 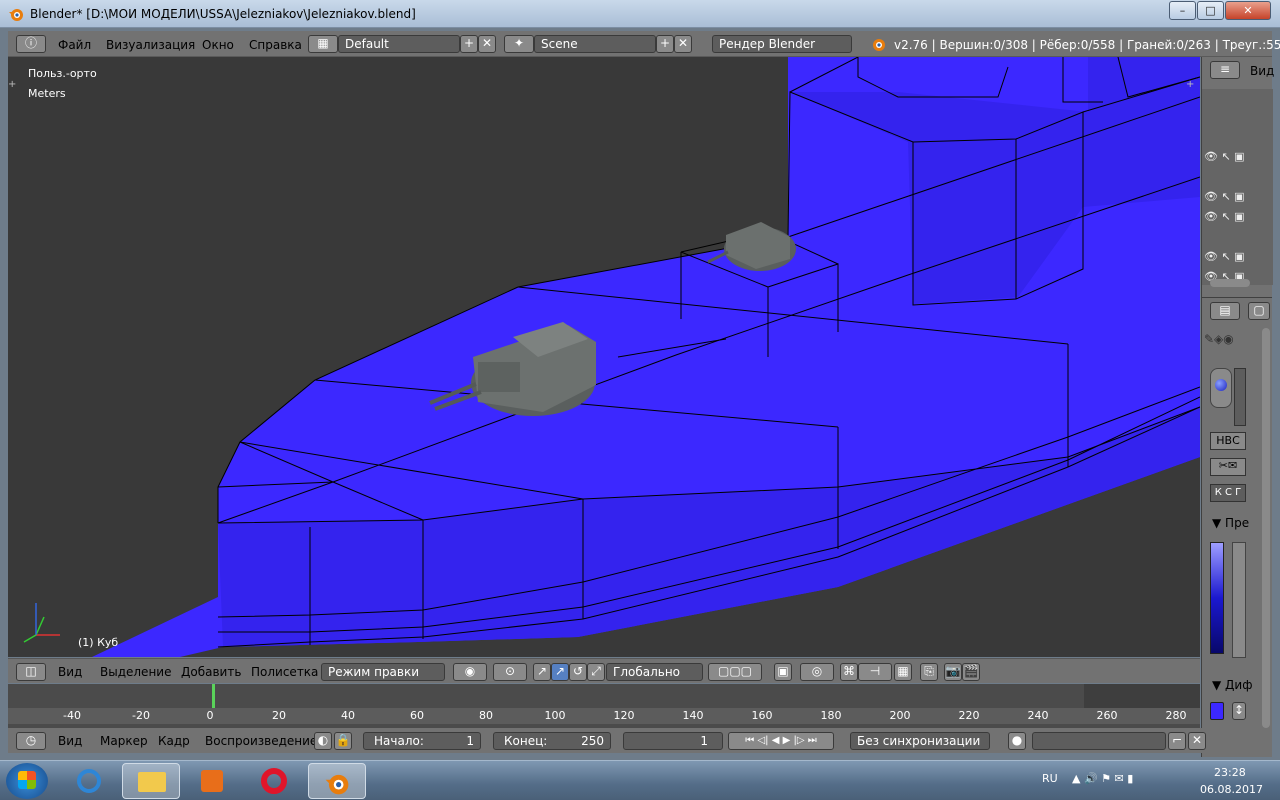 What do you see at coordinates (596, 672) in the screenshot?
I see `scale-manipulator-icon: ⤢` at bounding box center [596, 672].